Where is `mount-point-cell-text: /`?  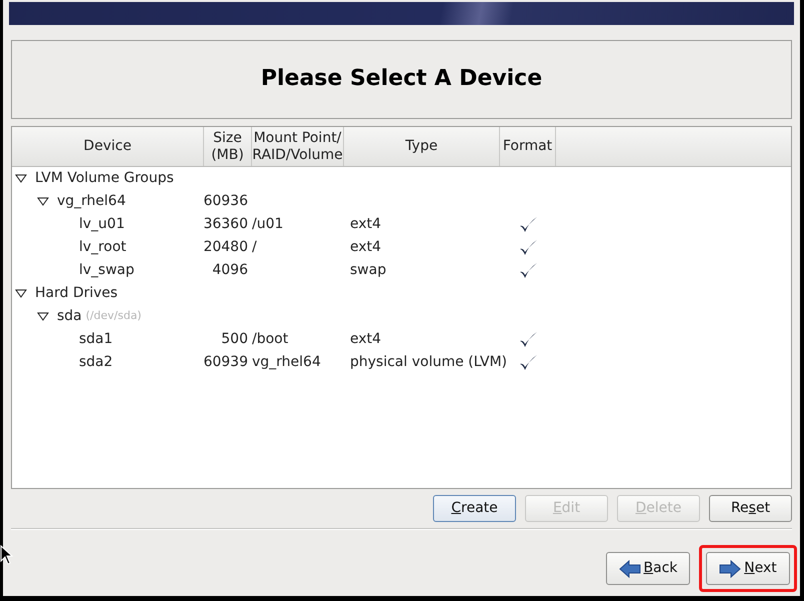 mount-point-cell-text: / is located at coordinates (254, 247).